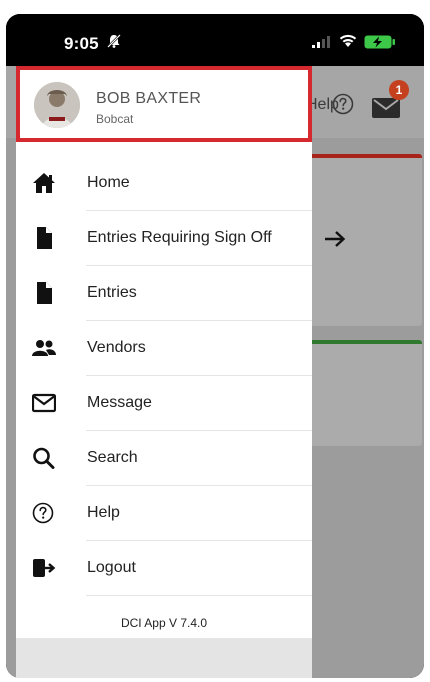  I want to click on logout-icon, so click(44, 568).